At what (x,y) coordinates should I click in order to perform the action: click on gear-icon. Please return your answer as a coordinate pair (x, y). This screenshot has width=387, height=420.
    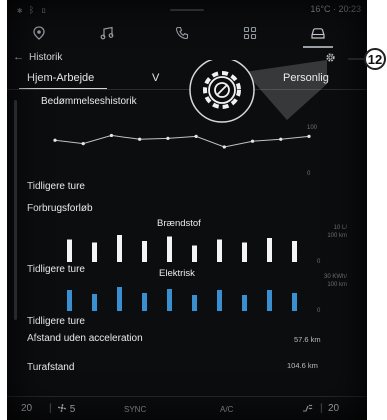
    Looking at the image, I should click on (330, 57).